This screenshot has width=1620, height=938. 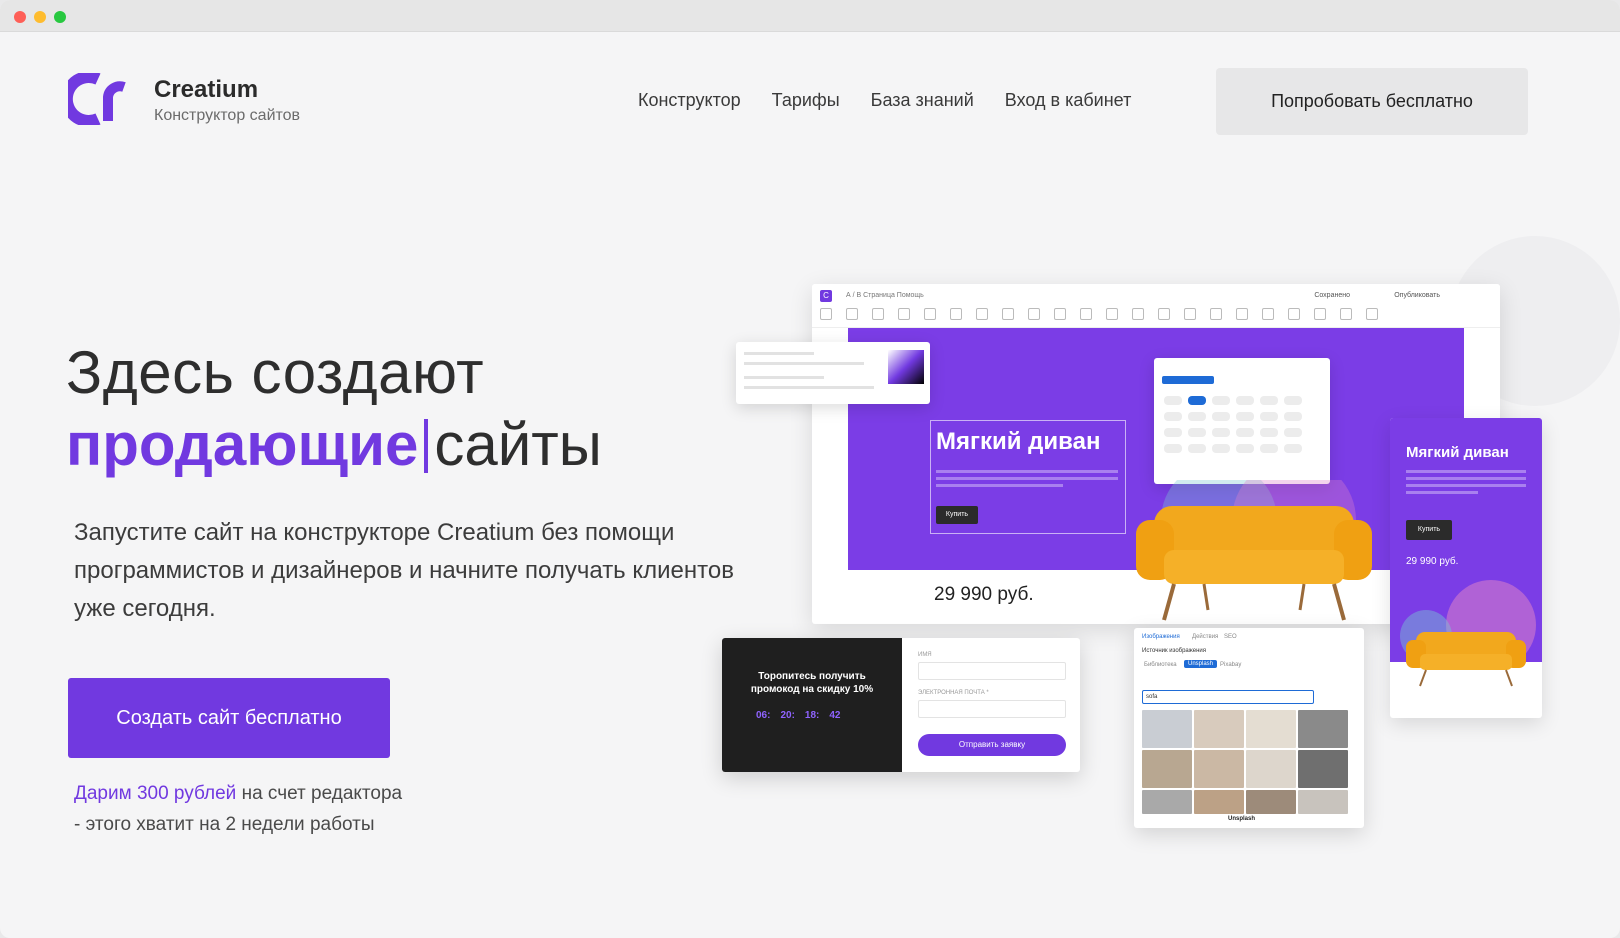 I want to click on hero-title-line1: Здесь создают, so click(x=275, y=372).